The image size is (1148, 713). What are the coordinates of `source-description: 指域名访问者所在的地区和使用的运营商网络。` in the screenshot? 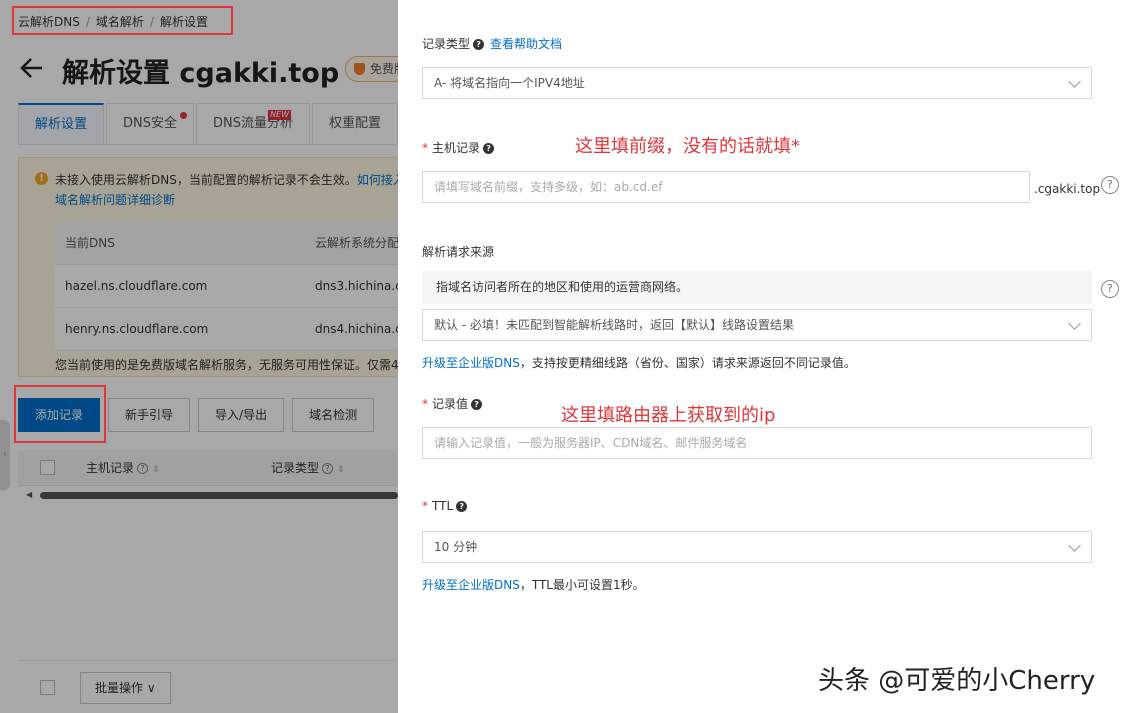 It's located at (757, 287).